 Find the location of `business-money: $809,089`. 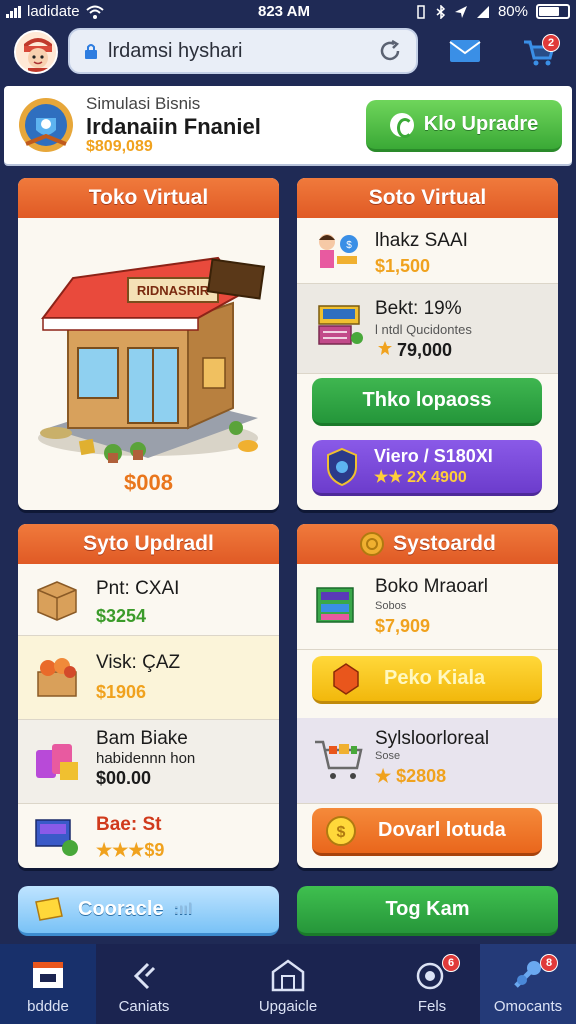

business-money: $809,089 is located at coordinates (119, 146).